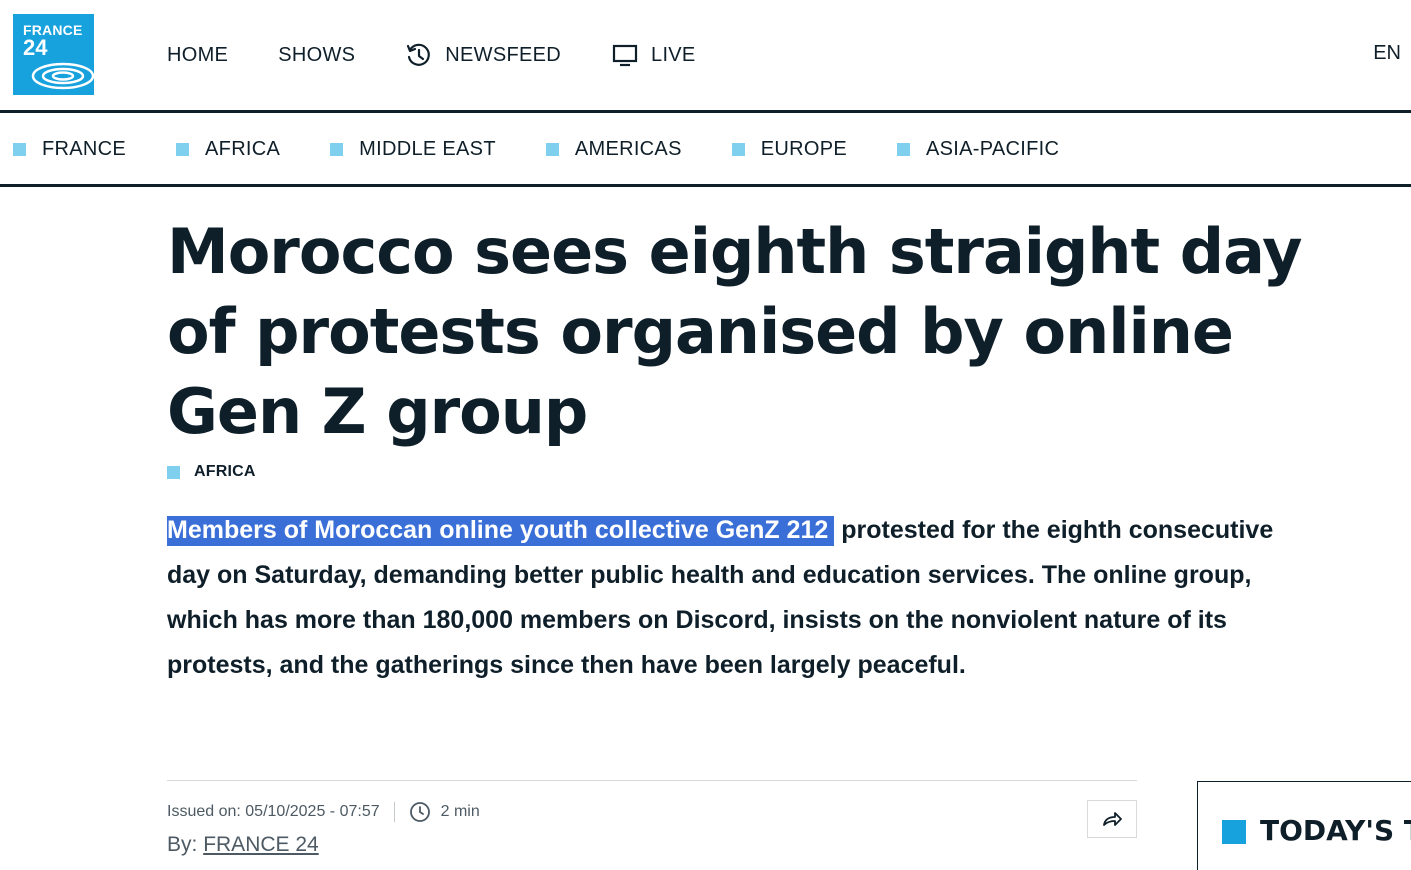 This screenshot has width=1411, height=870. I want to click on logo-text-24: 24, so click(35, 47).